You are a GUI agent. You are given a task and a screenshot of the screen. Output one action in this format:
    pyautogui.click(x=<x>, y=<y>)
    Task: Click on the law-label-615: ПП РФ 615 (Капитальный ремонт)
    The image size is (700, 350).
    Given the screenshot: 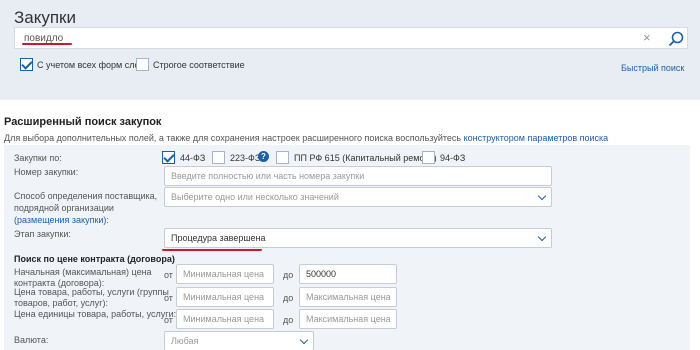 What is the action you would take?
    pyautogui.click(x=365, y=158)
    